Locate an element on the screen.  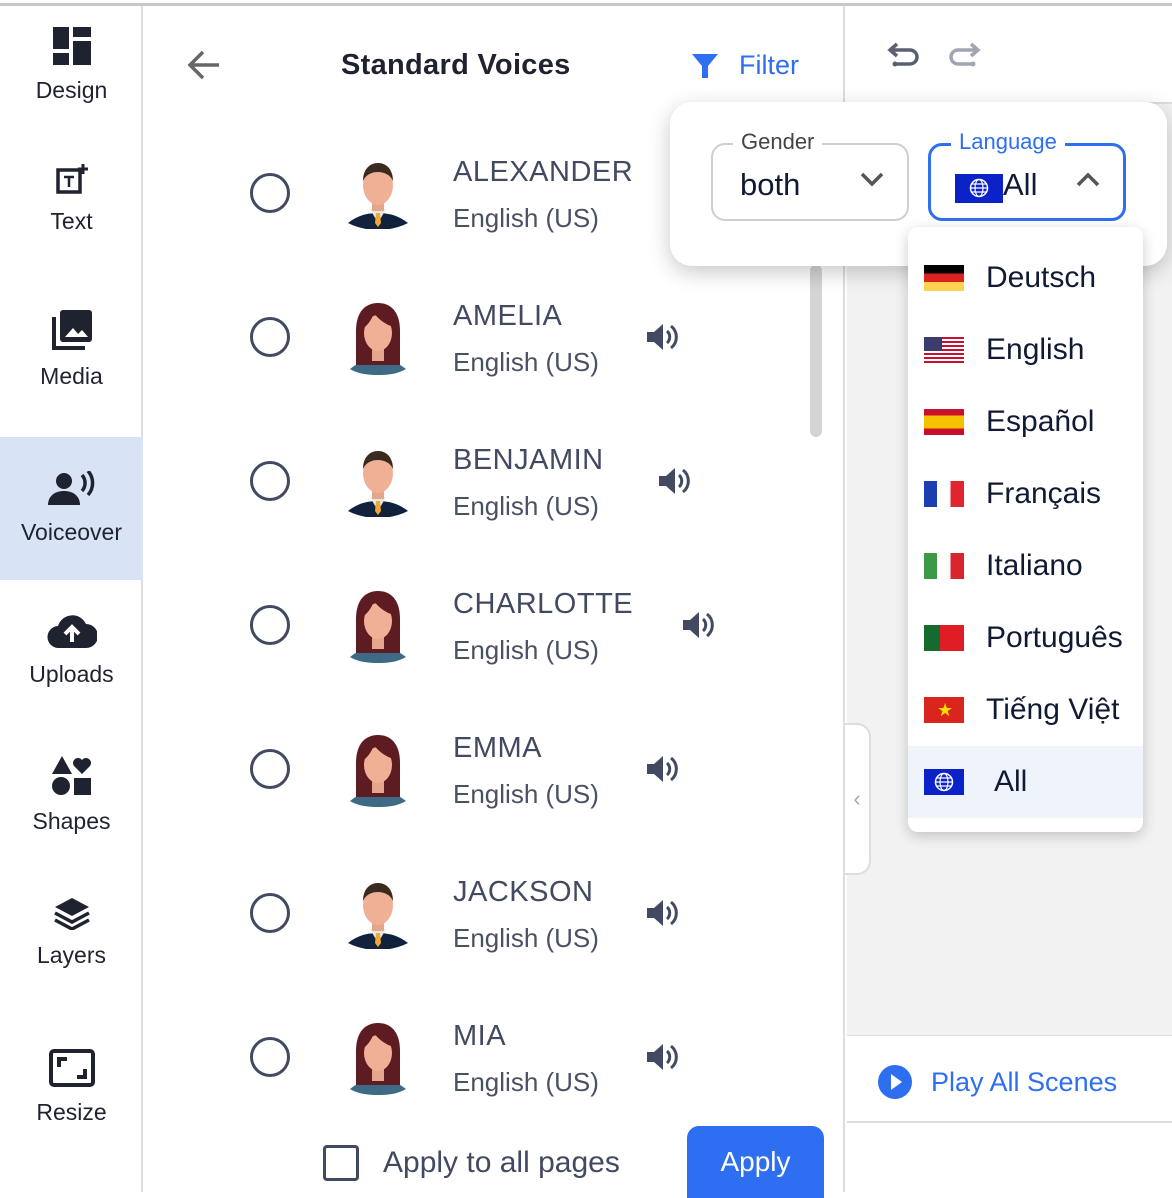
play-all-scenes-button: Play All Scenes is located at coordinates (997, 1082).